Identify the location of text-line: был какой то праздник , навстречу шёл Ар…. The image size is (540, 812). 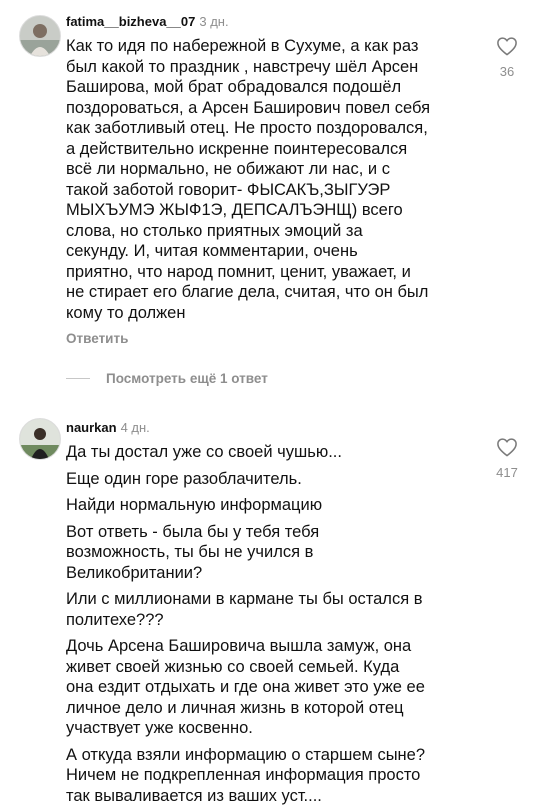
(242, 66).